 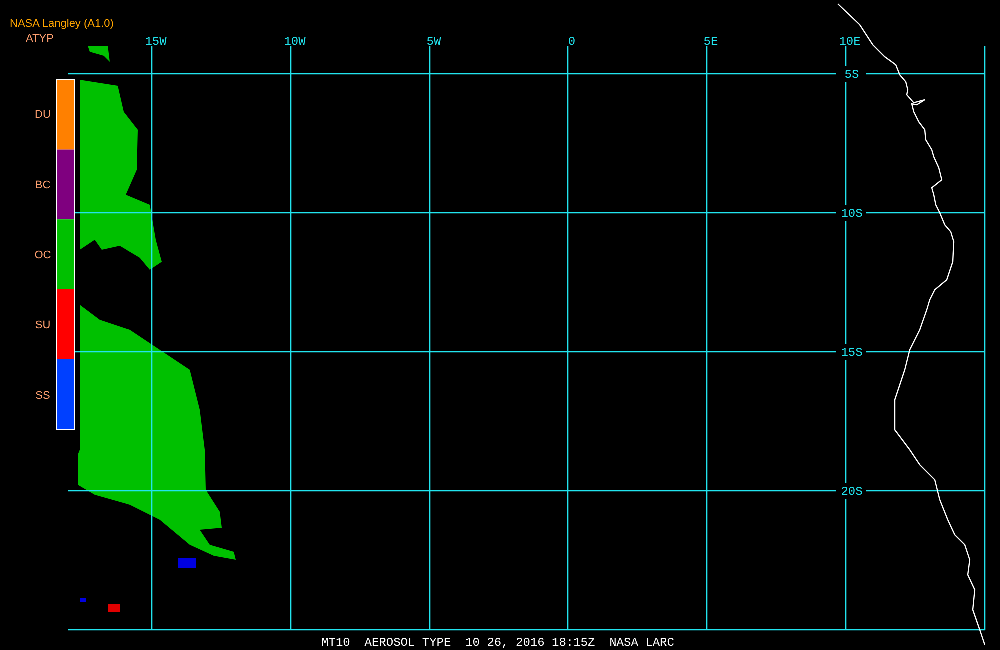 I want to click on latitude-label: 15S, so click(x=852, y=353).